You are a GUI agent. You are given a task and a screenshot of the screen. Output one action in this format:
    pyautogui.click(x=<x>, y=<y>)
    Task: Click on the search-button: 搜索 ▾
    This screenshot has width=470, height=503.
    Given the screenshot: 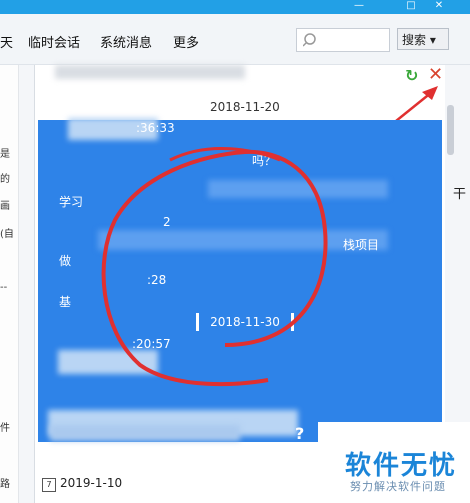 What is the action you would take?
    pyautogui.click(x=423, y=39)
    